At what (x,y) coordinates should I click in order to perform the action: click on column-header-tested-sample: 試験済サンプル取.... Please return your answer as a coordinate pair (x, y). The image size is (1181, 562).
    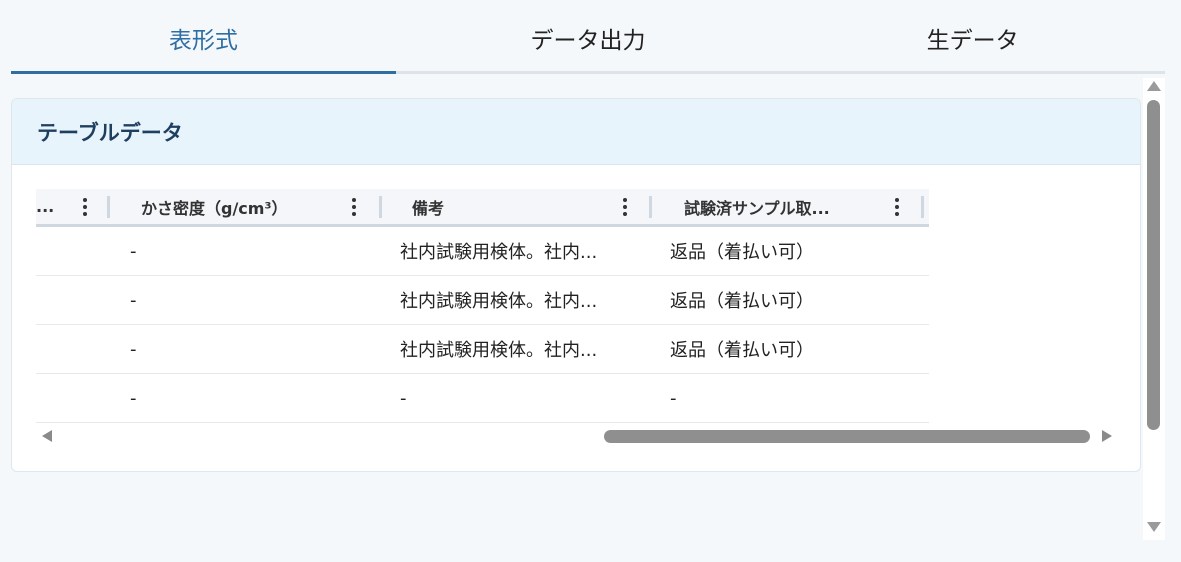
    Looking at the image, I should click on (788, 206).